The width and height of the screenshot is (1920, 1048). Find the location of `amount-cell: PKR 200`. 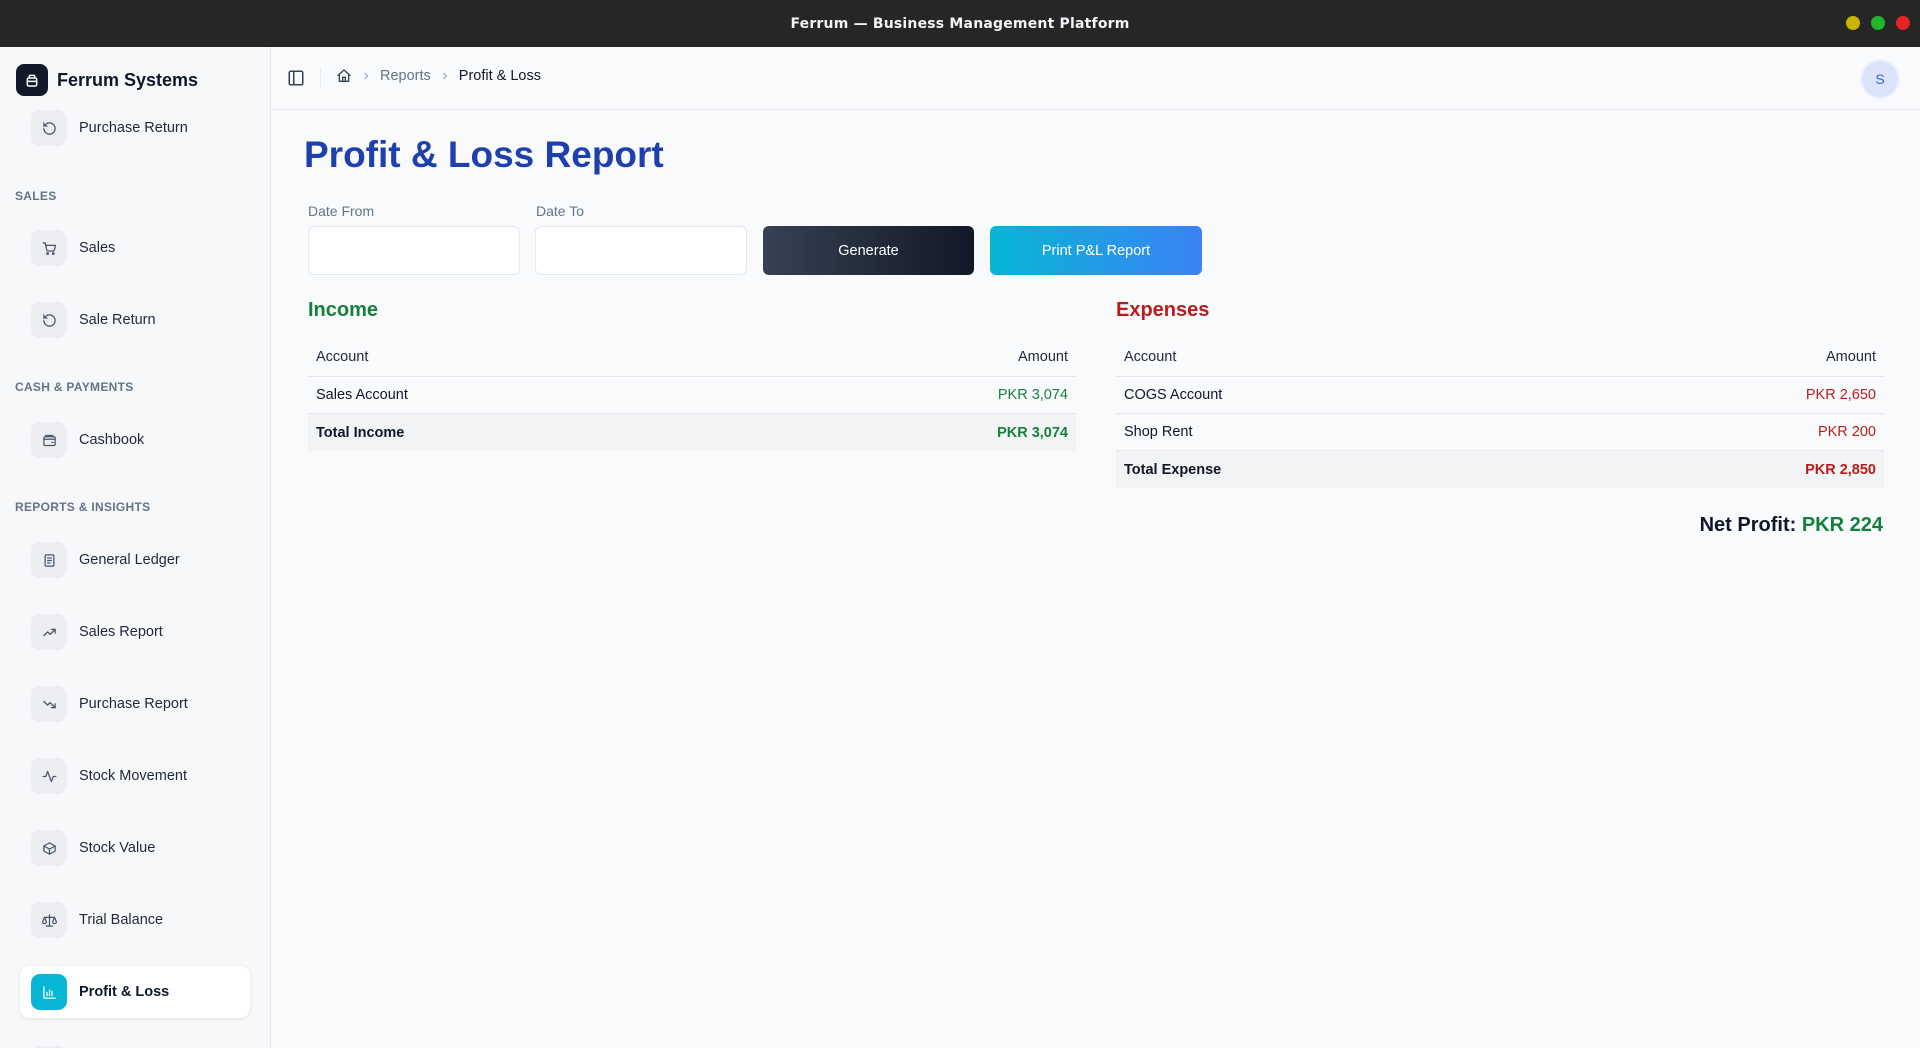

amount-cell: PKR 200 is located at coordinates (1846, 432).